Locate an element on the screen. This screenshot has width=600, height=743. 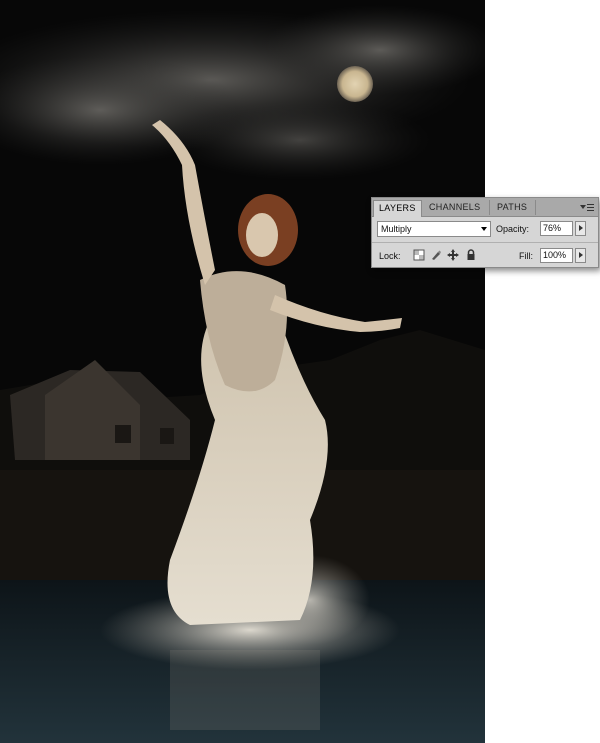
lock-image-pixels-icon is located at coordinates (436, 255).